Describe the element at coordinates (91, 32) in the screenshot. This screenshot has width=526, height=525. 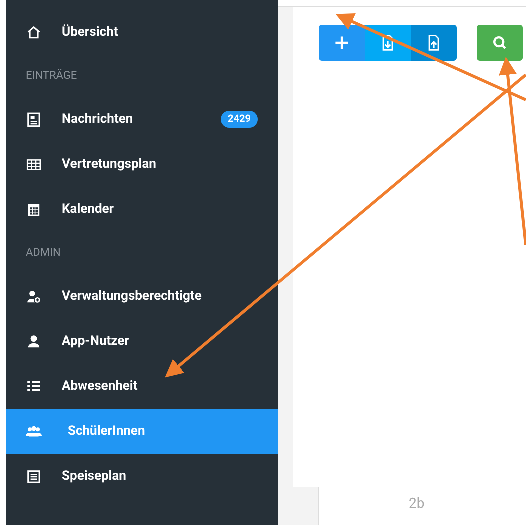
I see `sidebar-item-label: Übersicht` at that location.